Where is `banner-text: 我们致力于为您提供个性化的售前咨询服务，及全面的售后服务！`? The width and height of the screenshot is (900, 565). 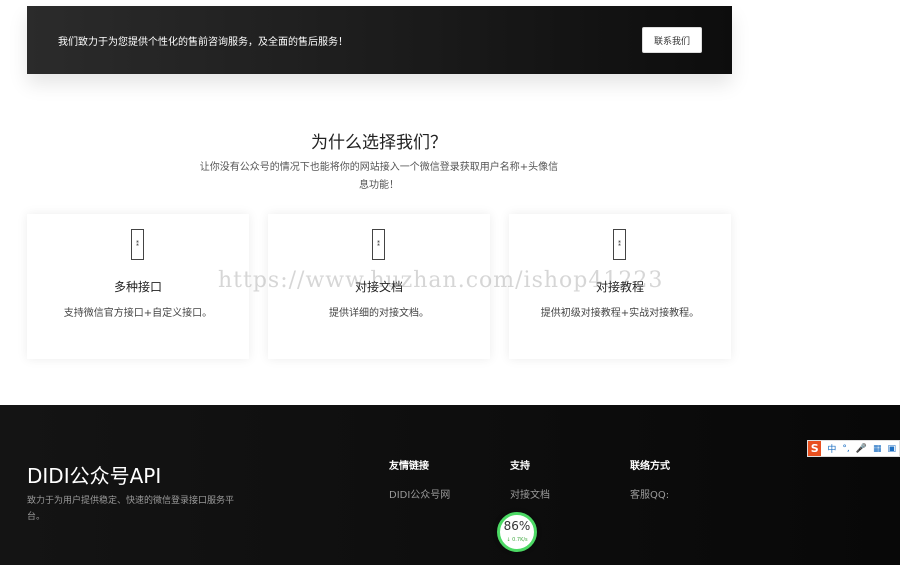 banner-text: 我们致力于为您提供个性化的售前咨询服务，及全面的售后服务！ is located at coordinates (203, 42).